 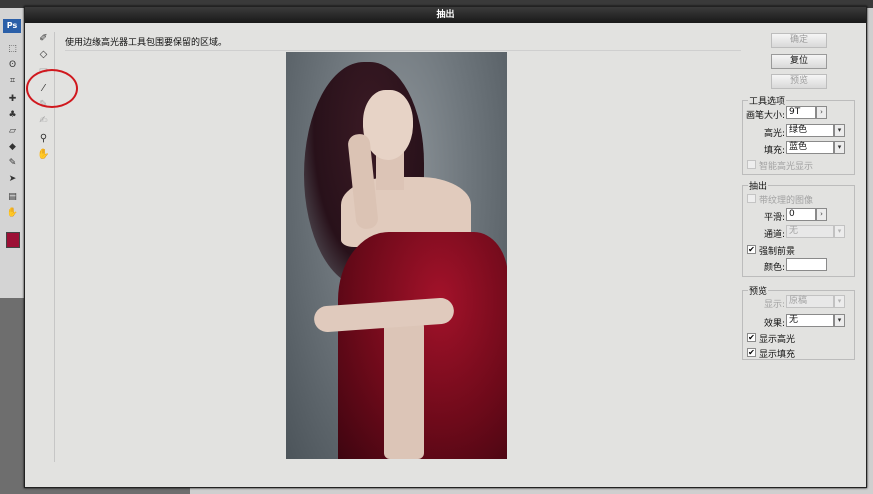 I want to click on edge-highlighter-tool-icon: ✐, so click(x=43, y=39).